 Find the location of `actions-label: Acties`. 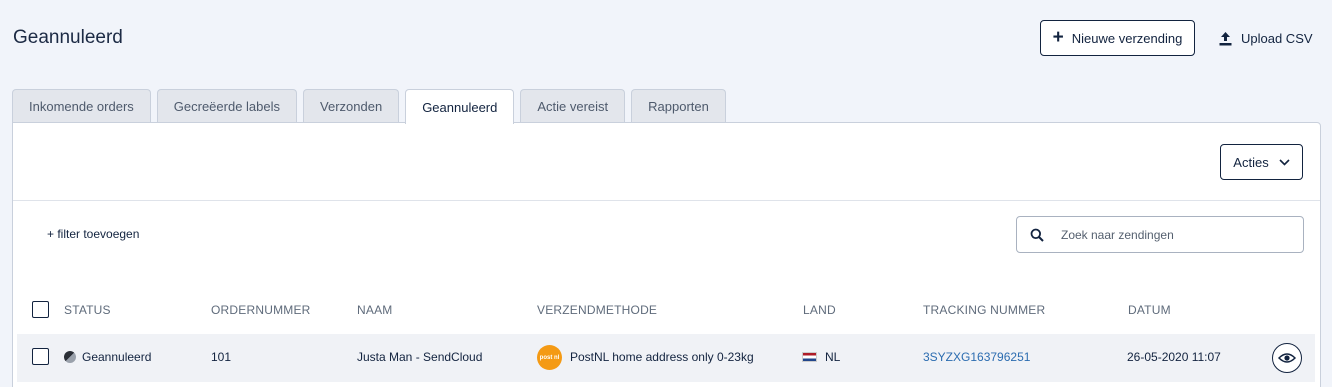

actions-label: Acties is located at coordinates (1251, 162).